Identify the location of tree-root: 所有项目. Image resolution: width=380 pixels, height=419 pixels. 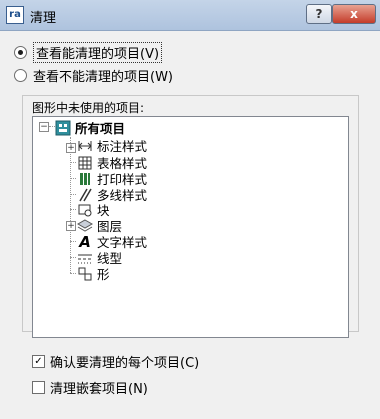
(90, 127).